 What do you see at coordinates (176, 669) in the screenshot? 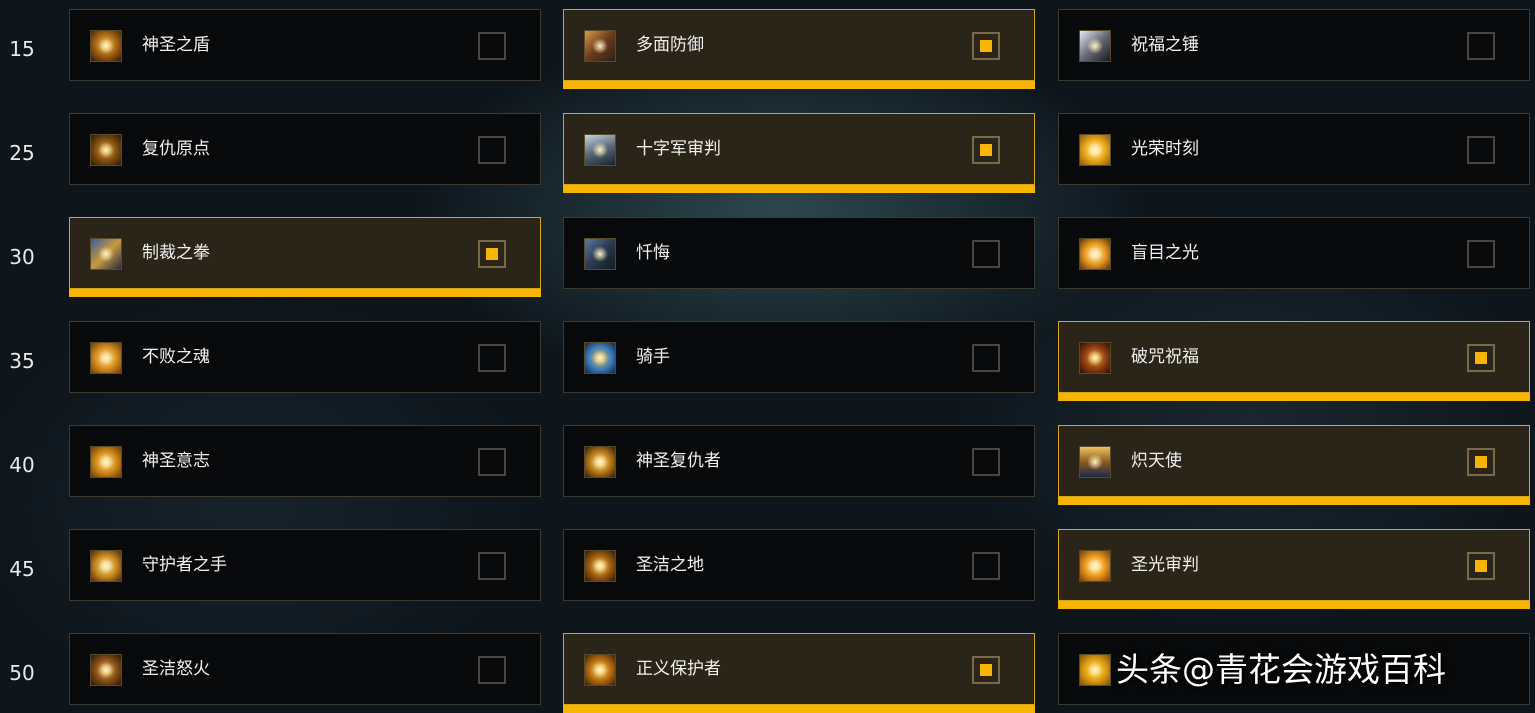
I see `talent-name: 圣洁怒火` at bounding box center [176, 669].